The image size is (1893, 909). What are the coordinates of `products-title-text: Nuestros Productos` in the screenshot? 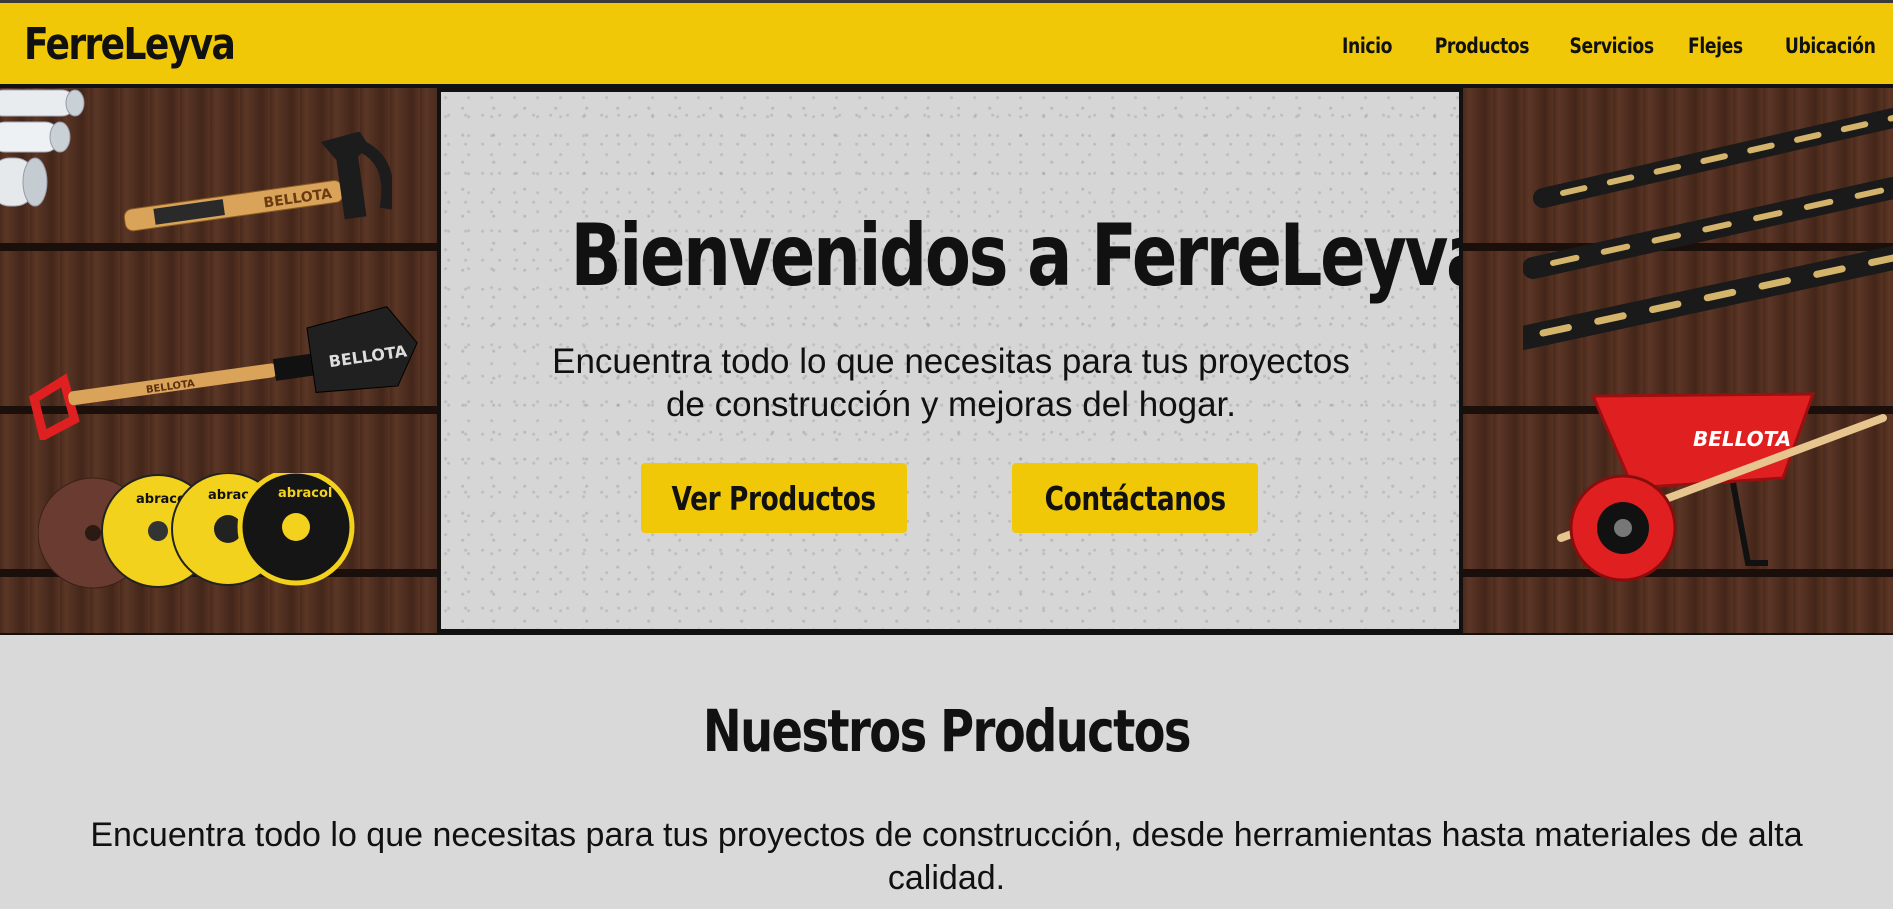 It's located at (947, 731).